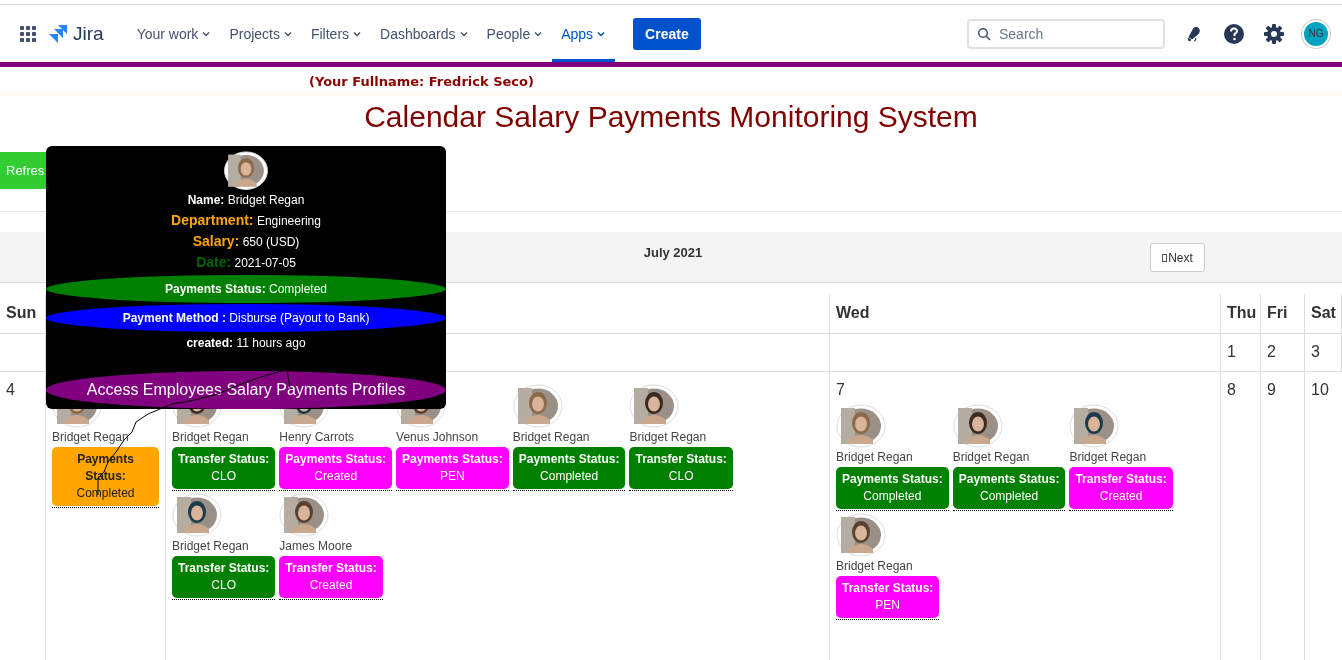 This screenshot has width=1342, height=660. What do you see at coordinates (317, 437) in the screenshot?
I see `employee-name: Henry Carrots` at bounding box center [317, 437].